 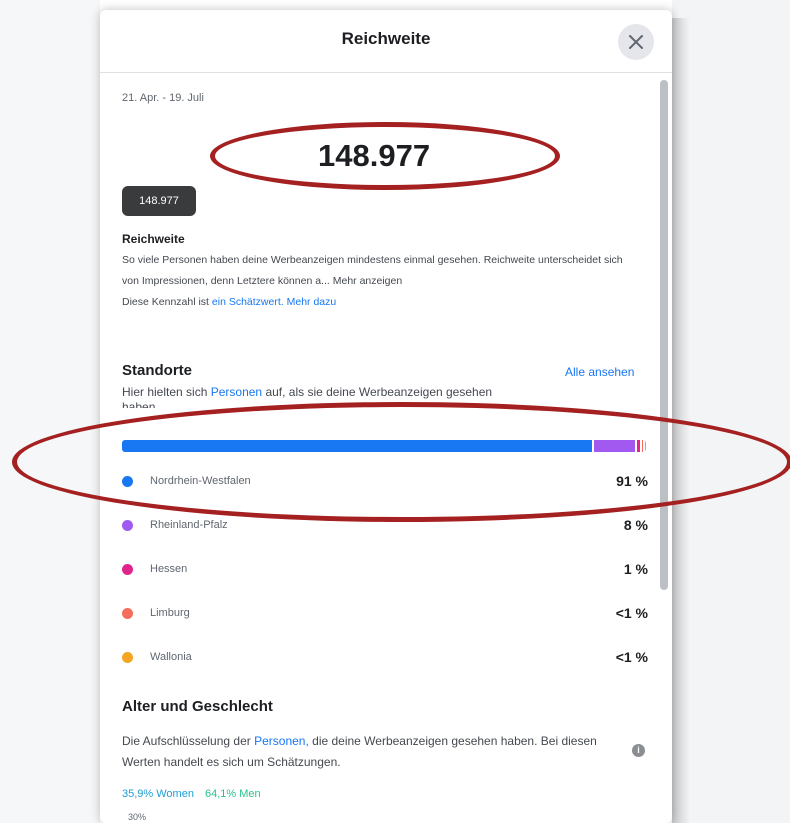 I want to click on gender-summary: 35,9% Women 64,1% Men, so click(x=191, y=794).